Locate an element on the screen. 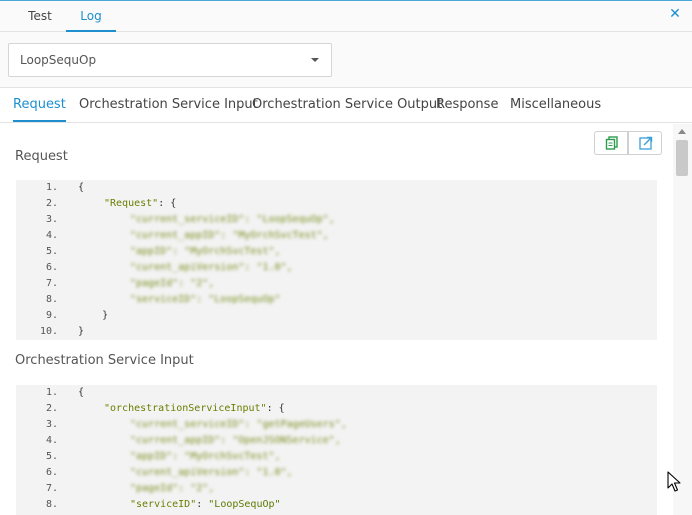 The width and height of the screenshot is (692, 515). mouse-cursor-icon is located at coordinates (674, 481).